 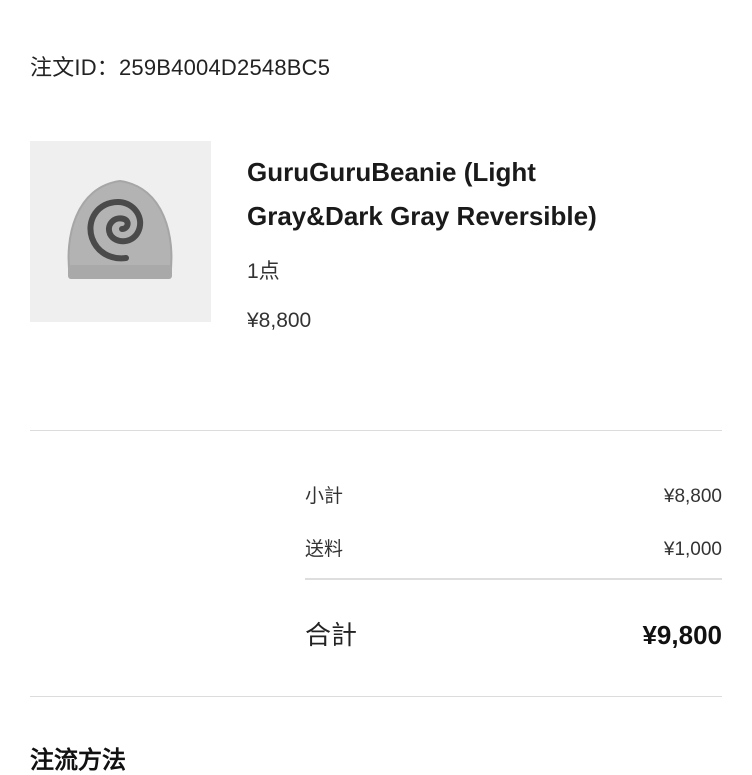 I want to click on subtotal-row: 小計 ¥8,800, so click(x=513, y=494).